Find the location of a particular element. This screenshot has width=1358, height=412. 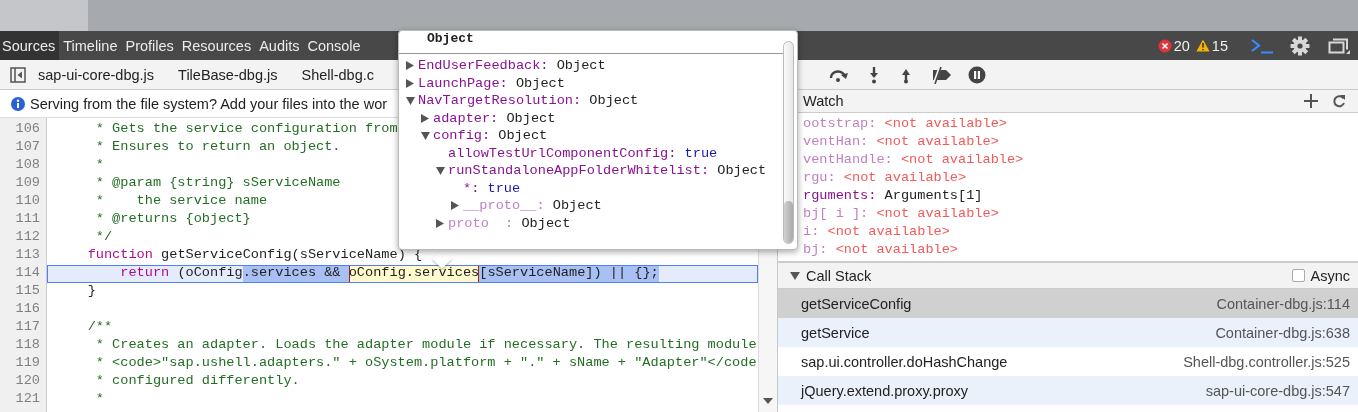

source-location: Shell-dbg.controller.js:525 is located at coordinates (1266, 361).